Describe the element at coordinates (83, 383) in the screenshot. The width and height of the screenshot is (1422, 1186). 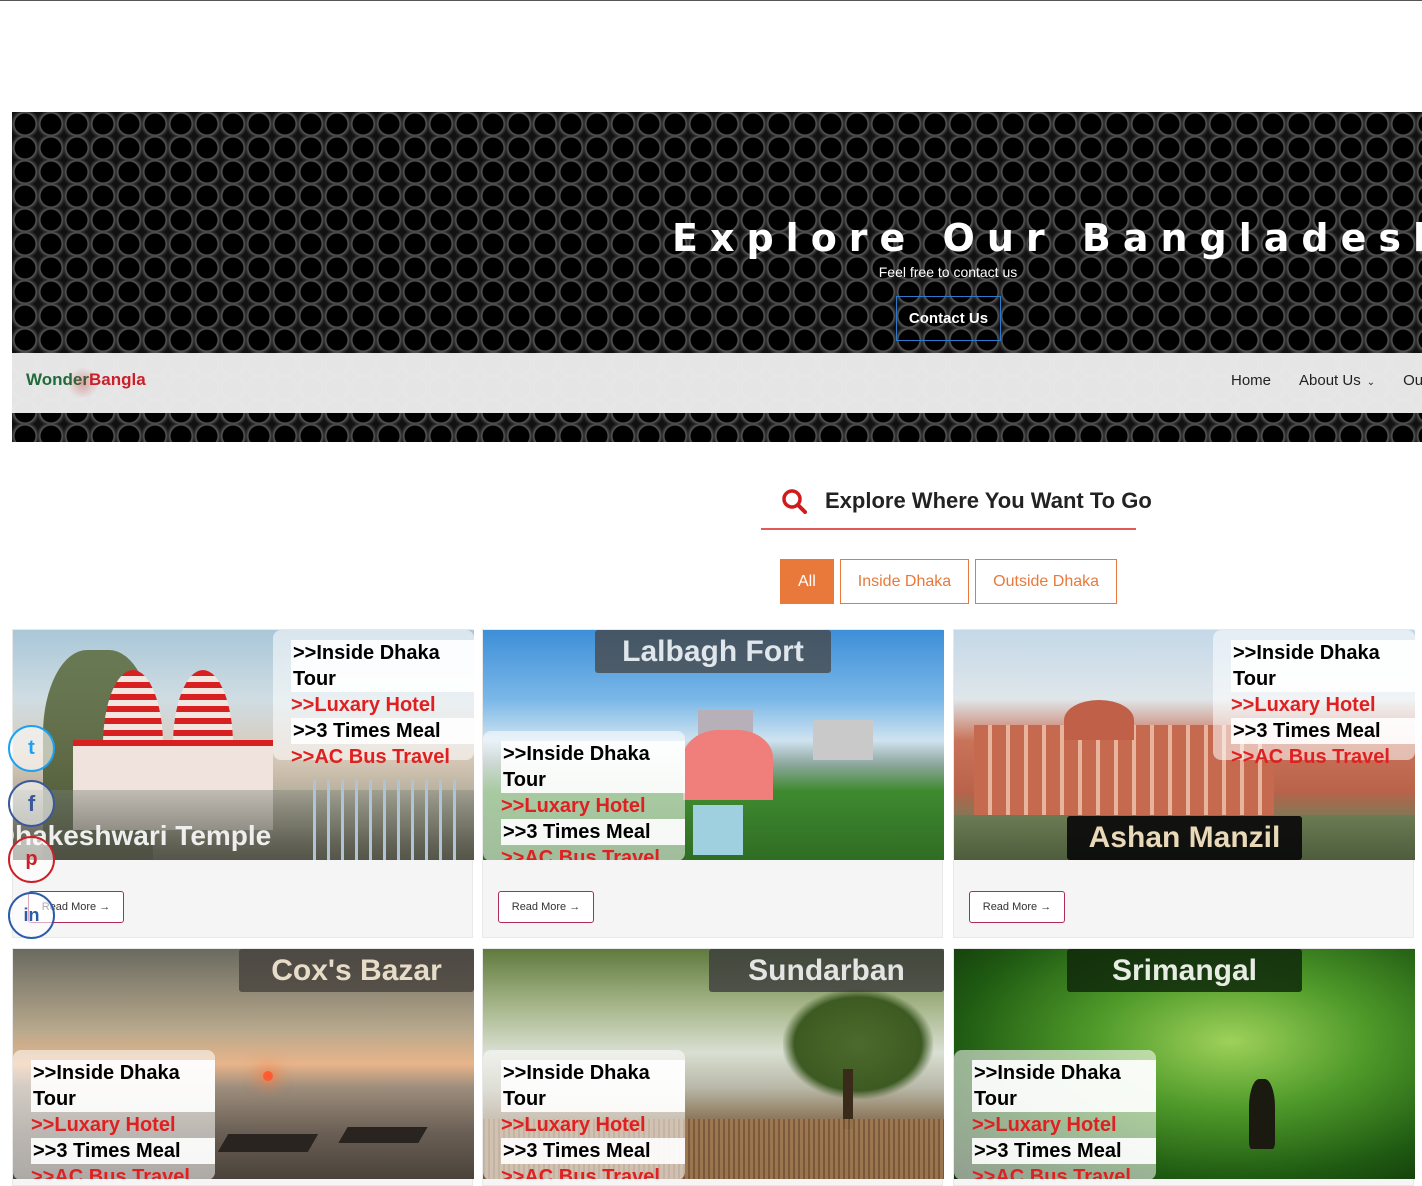
I see `bangladesh-map-icon` at that location.